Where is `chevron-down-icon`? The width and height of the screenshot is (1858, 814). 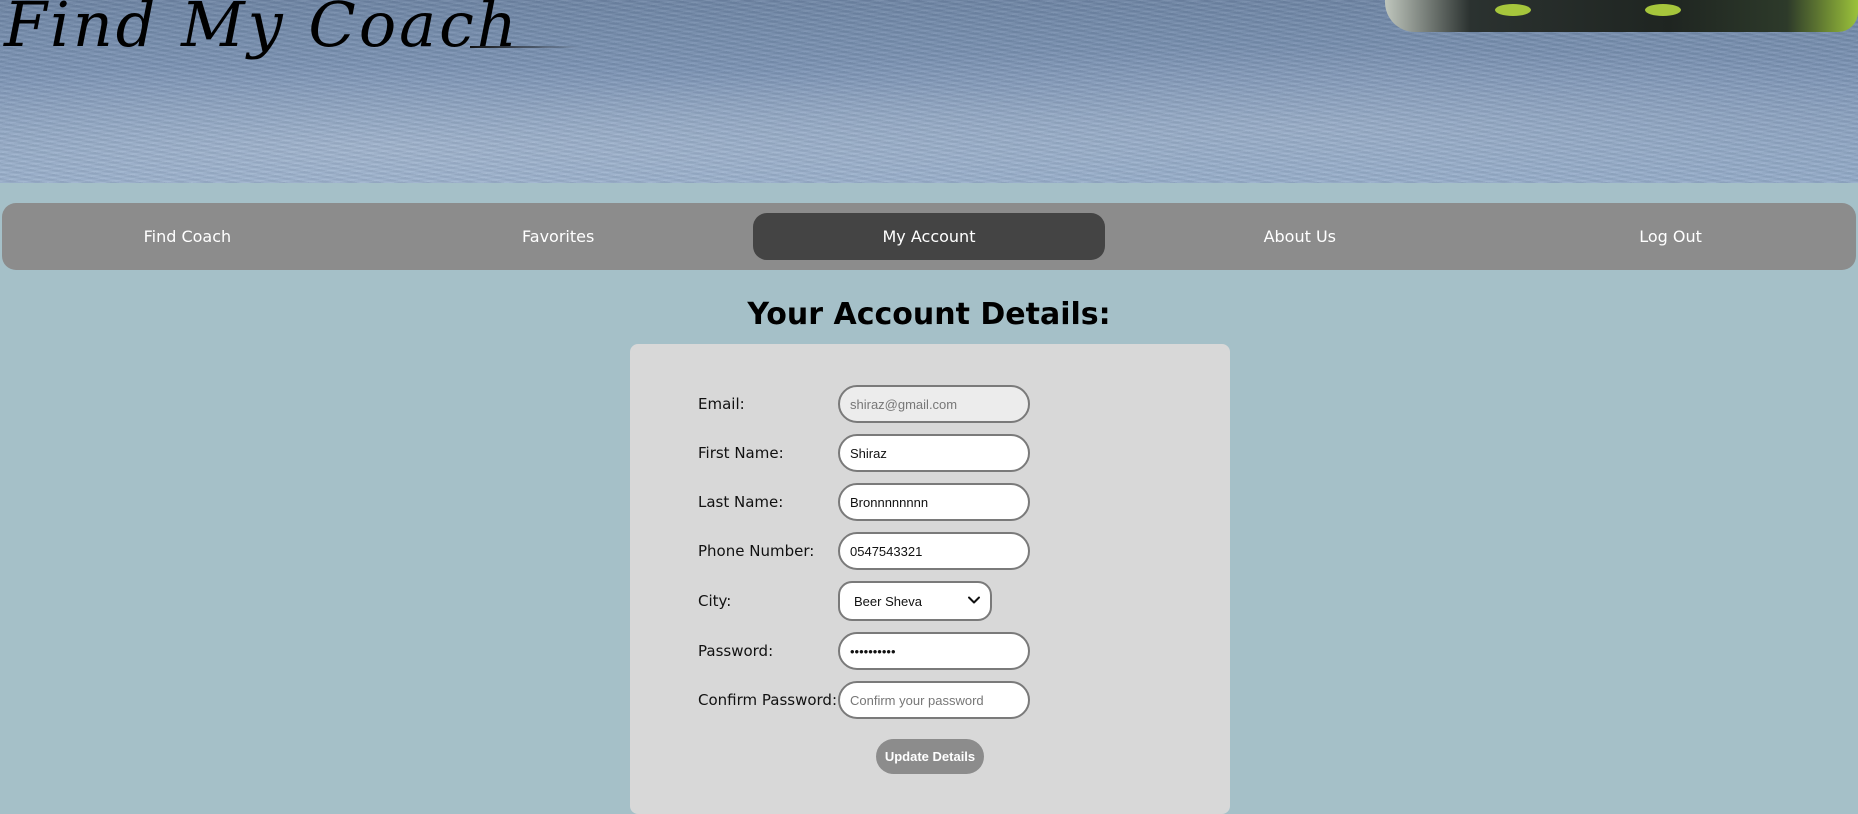 chevron-down-icon is located at coordinates (974, 600).